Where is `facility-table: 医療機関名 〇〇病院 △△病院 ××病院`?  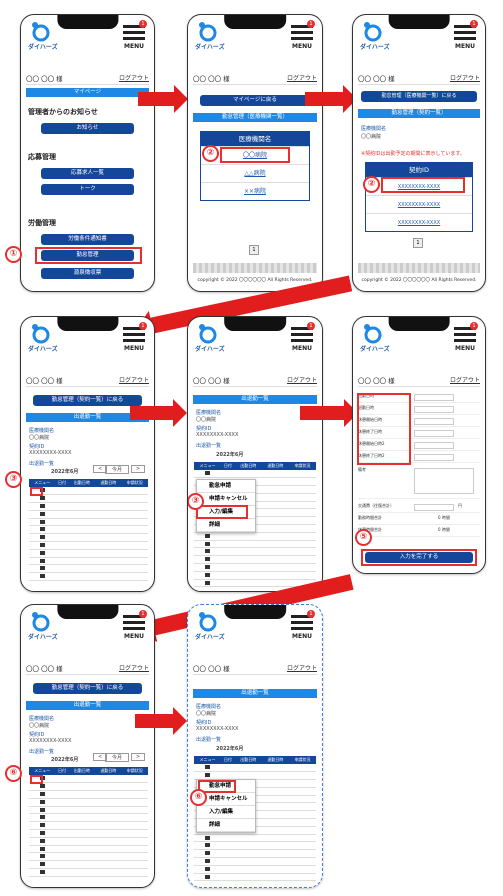
facility-table: 医療機関名 〇〇病院 △△病院 ××病院 is located at coordinates (255, 166).